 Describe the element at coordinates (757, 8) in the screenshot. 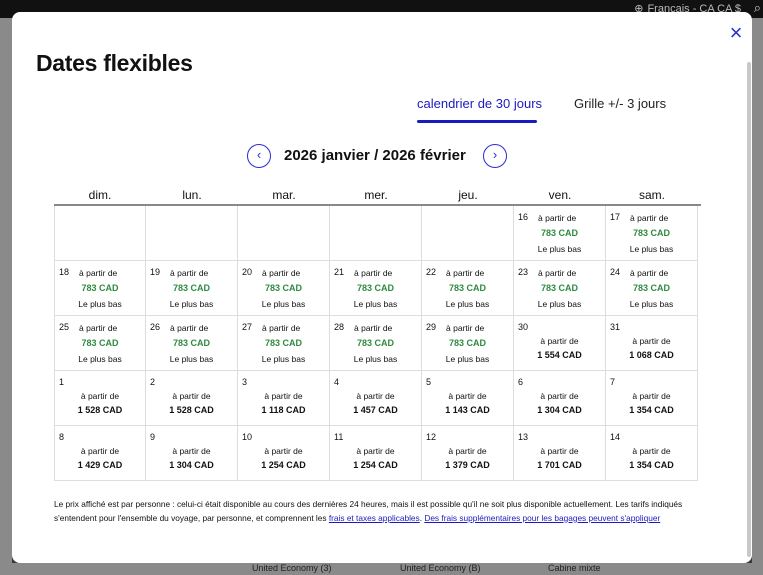

I see `search-icon: ⌕` at that location.